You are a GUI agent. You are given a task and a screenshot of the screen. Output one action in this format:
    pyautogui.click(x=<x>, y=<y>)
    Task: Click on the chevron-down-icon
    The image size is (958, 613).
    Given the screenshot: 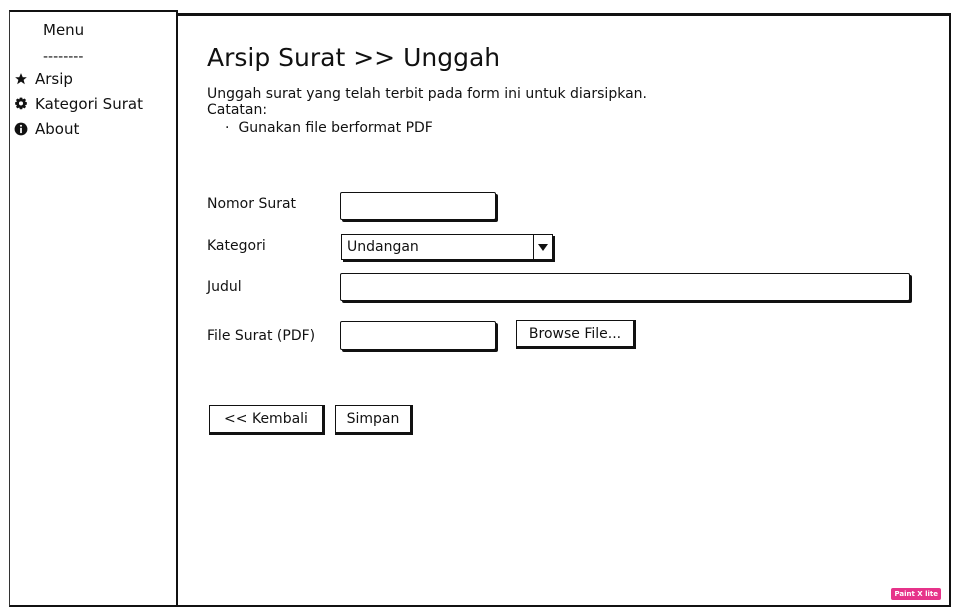 What is the action you would take?
    pyautogui.click(x=542, y=247)
    